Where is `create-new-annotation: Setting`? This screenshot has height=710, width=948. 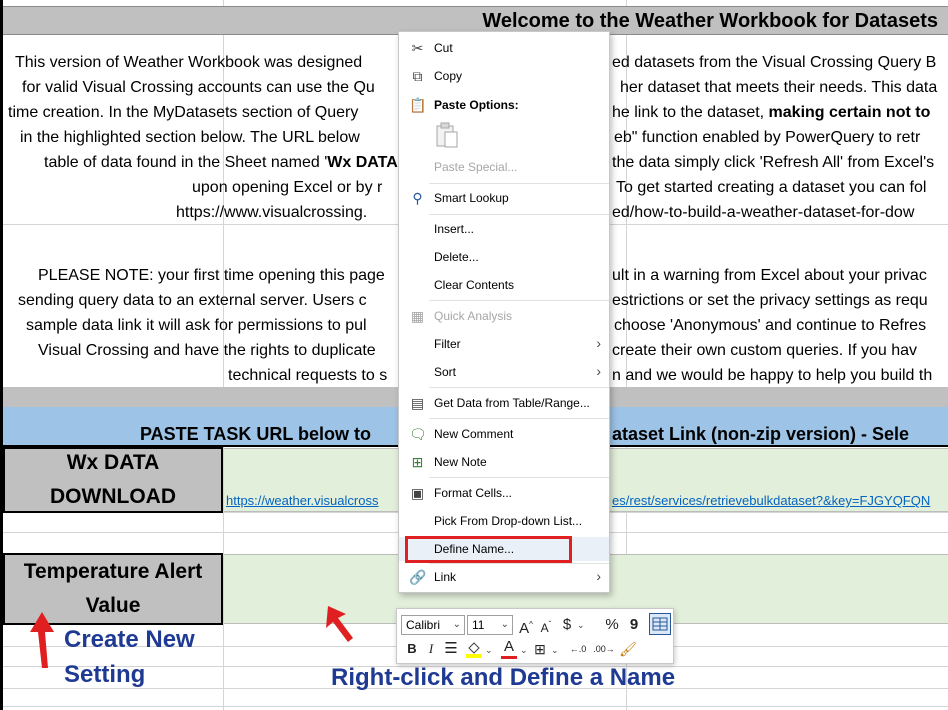 create-new-annotation: Setting is located at coordinates (105, 674).